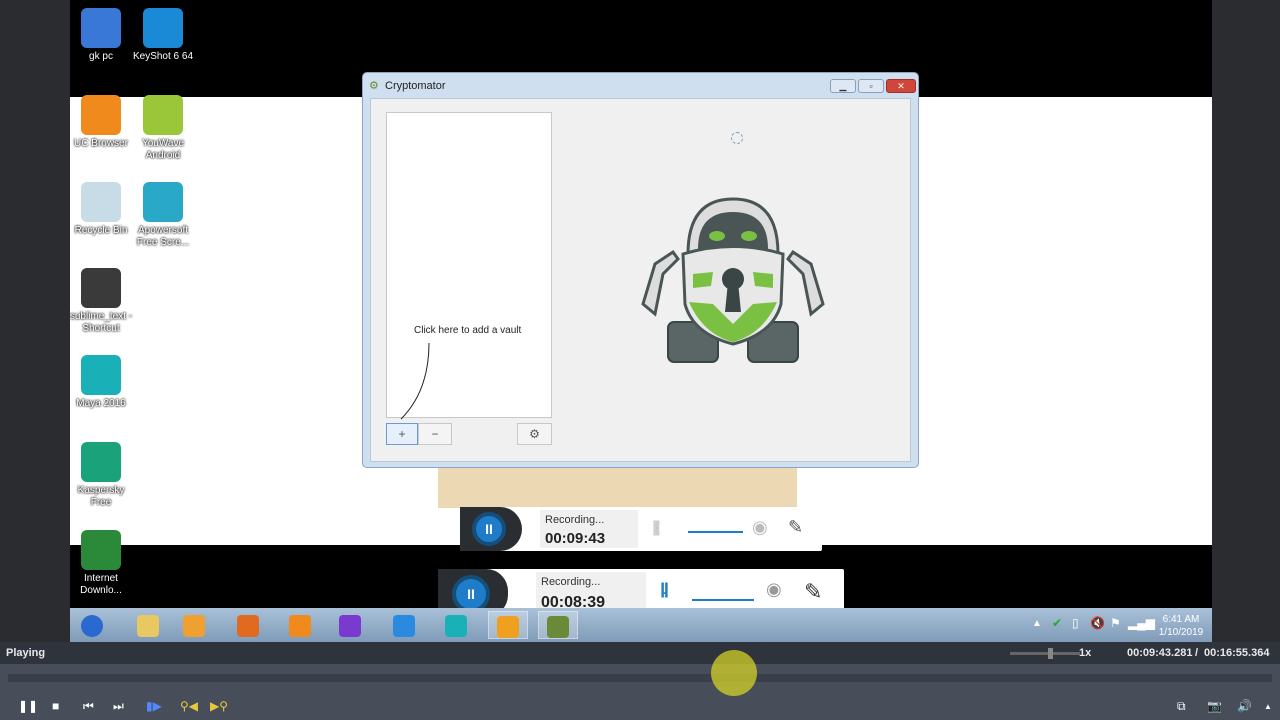 This screenshot has height=720, width=1280. Describe the element at coordinates (733, 280) in the screenshot. I see `cryptomator-robot-logo` at that location.